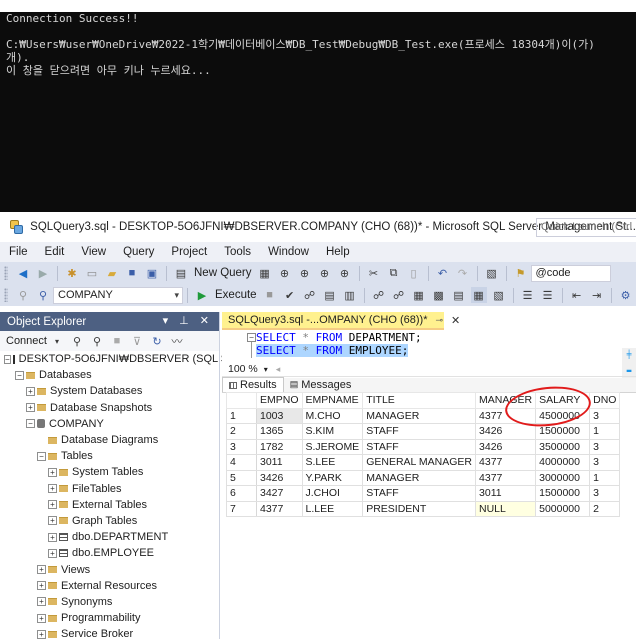 The height and width of the screenshot is (639, 636). Describe the element at coordinates (548, 295) in the screenshot. I see `uncomment-icon: ☰` at that location.